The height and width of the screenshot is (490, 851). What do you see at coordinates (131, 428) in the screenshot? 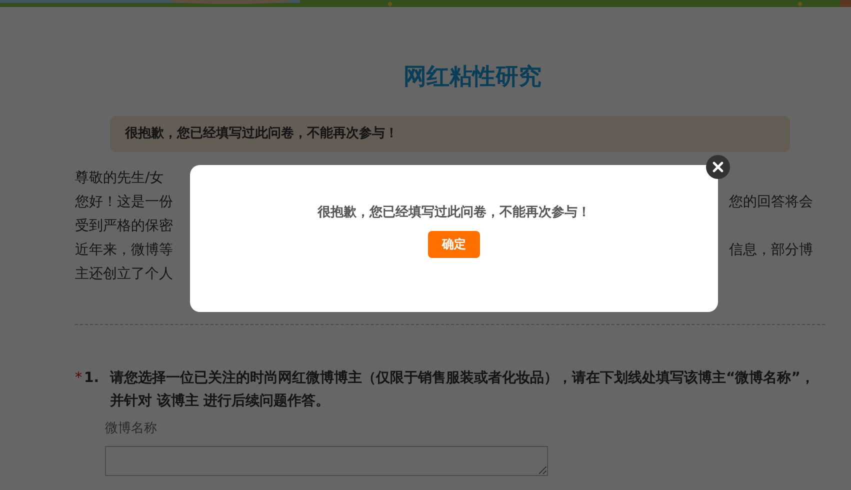
I see `field-label: 微博名称` at bounding box center [131, 428].